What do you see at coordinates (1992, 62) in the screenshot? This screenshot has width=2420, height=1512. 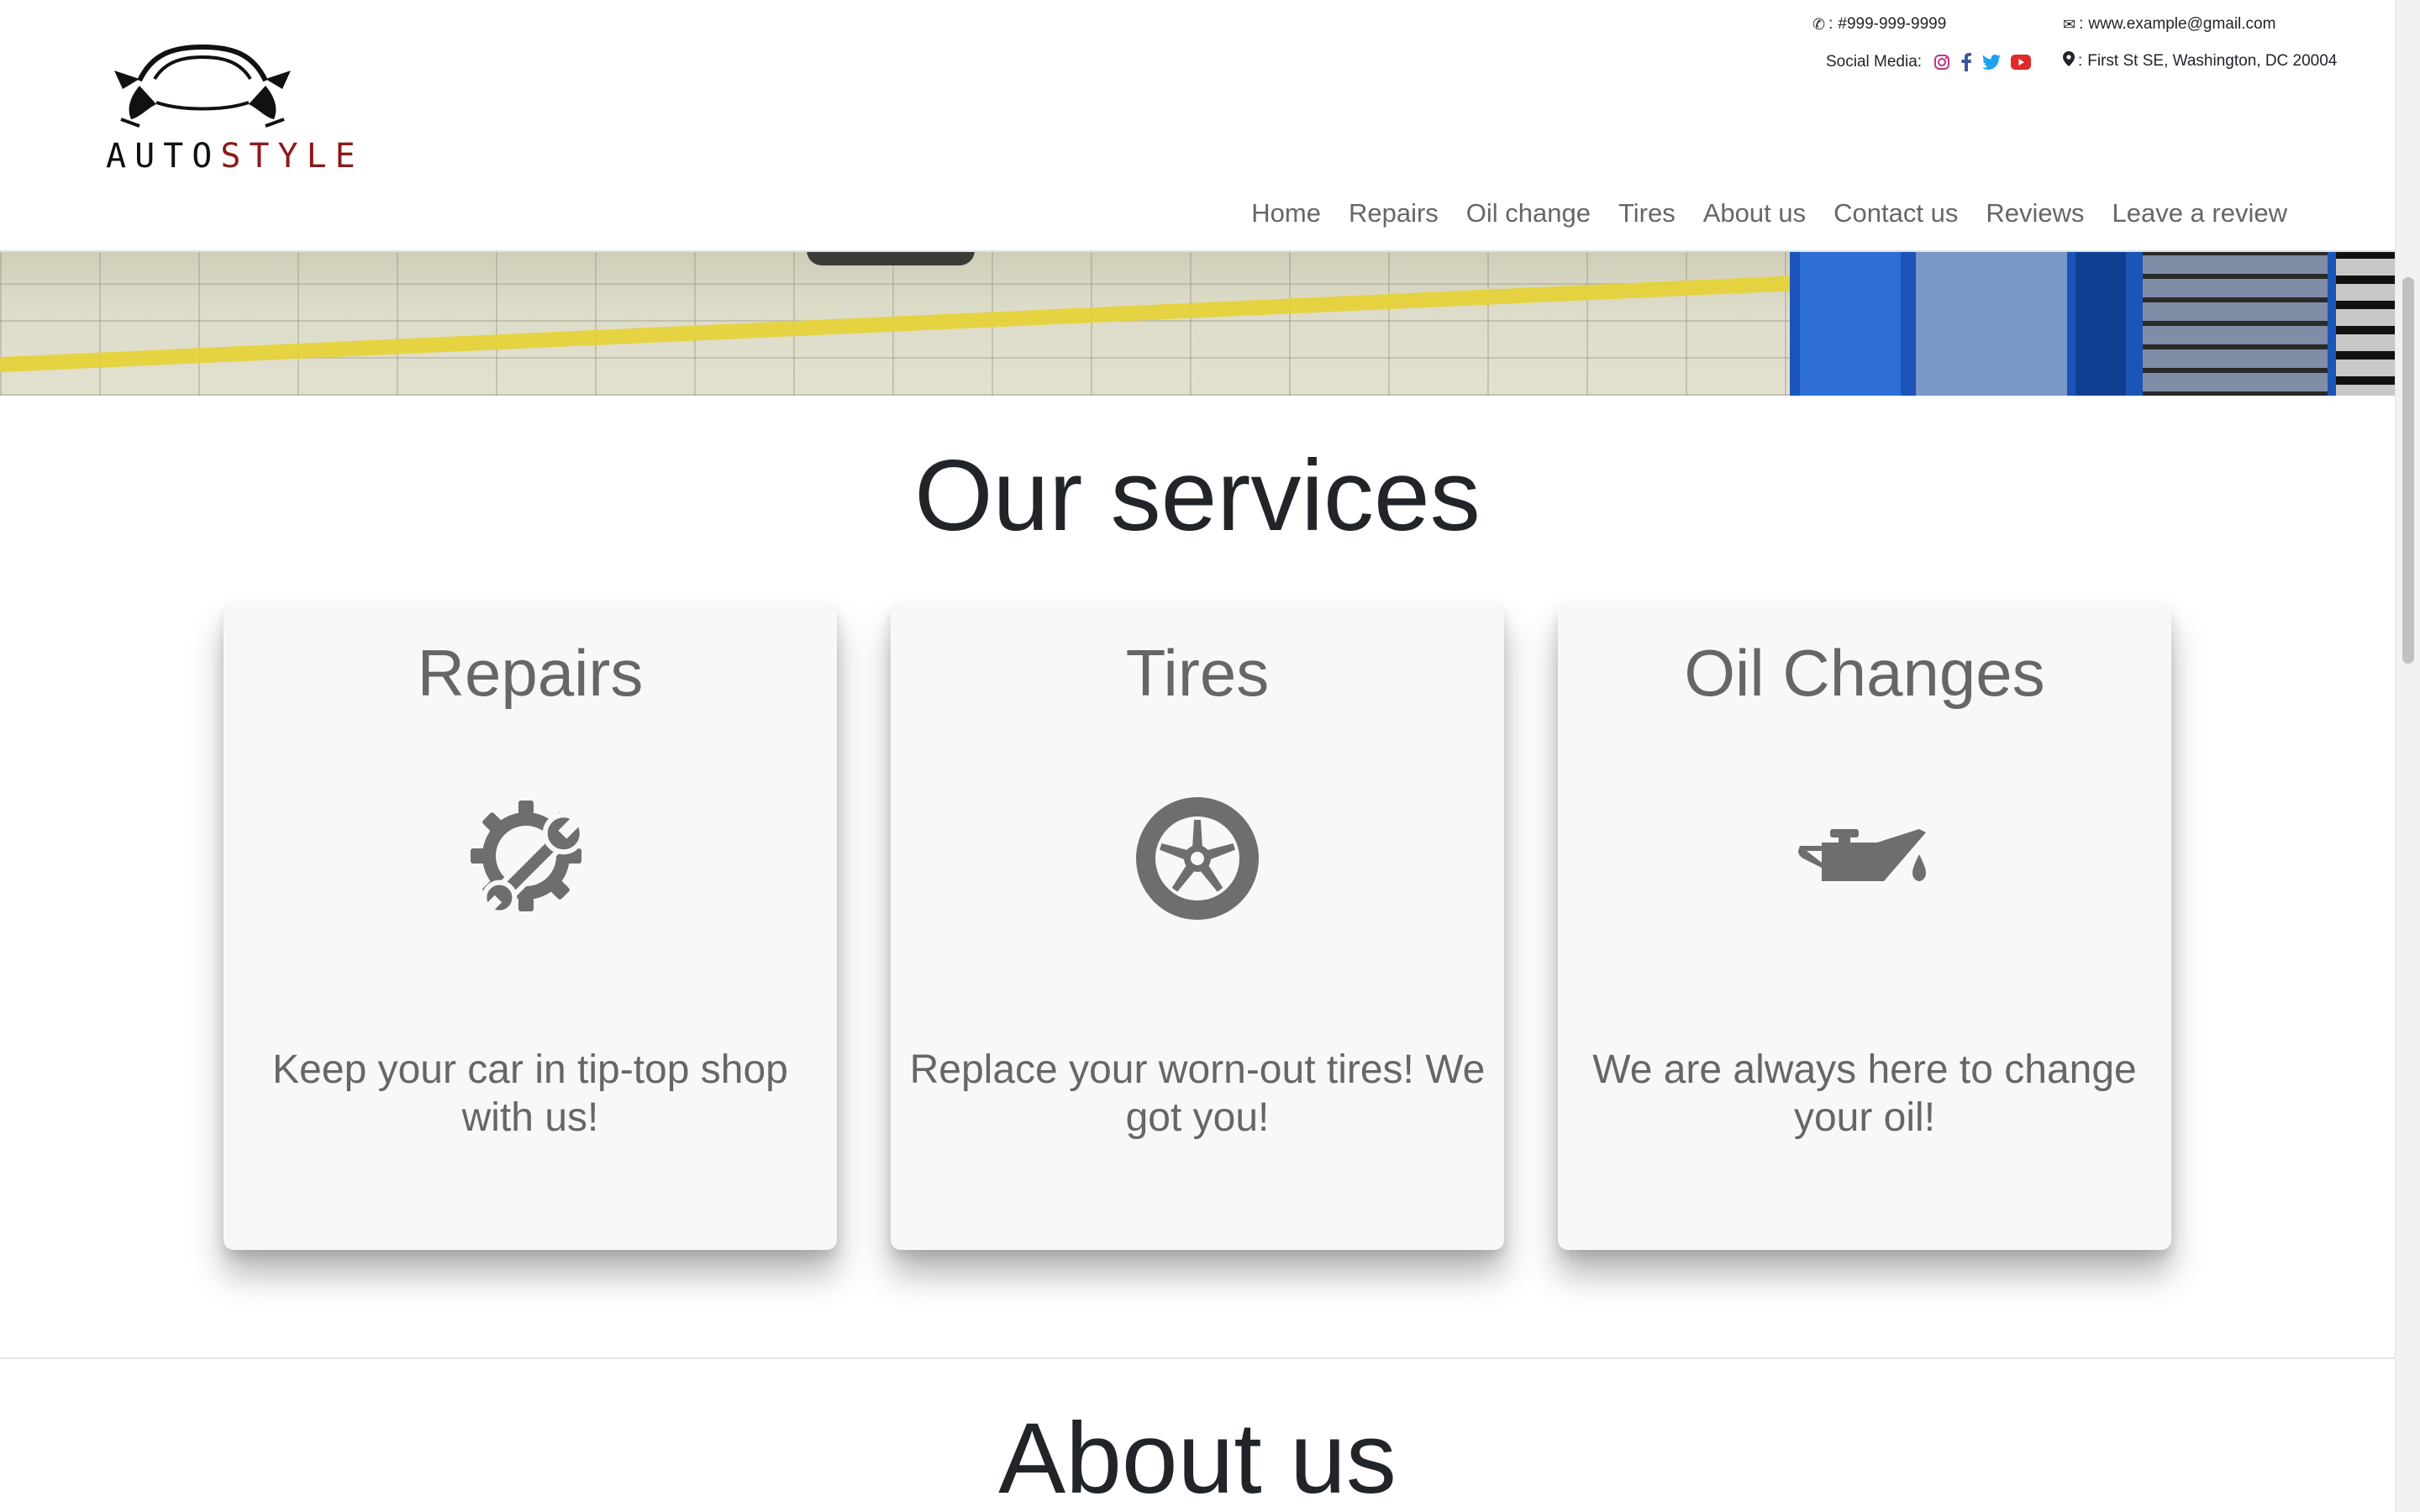 I see `twitter-icon` at bounding box center [1992, 62].